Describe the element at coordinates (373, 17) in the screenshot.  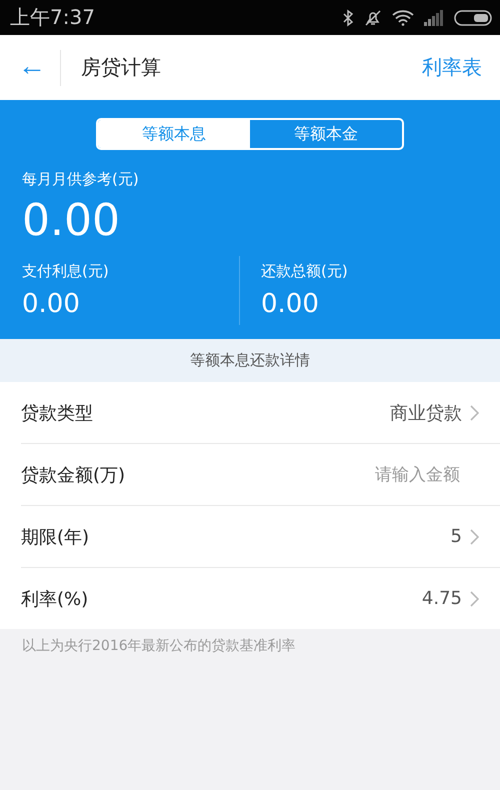
I see `muted-bell-icon` at that location.